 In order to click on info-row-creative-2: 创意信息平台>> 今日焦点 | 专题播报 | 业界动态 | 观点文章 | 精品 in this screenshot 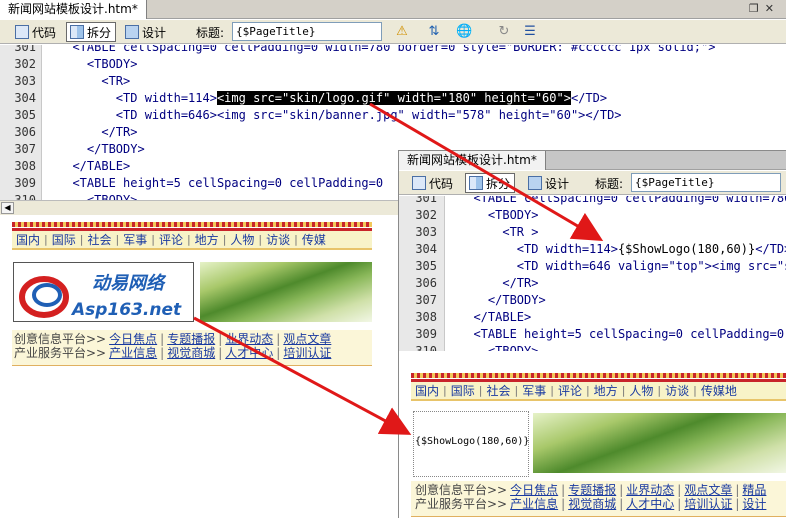, I will do `click(600, 490)`.